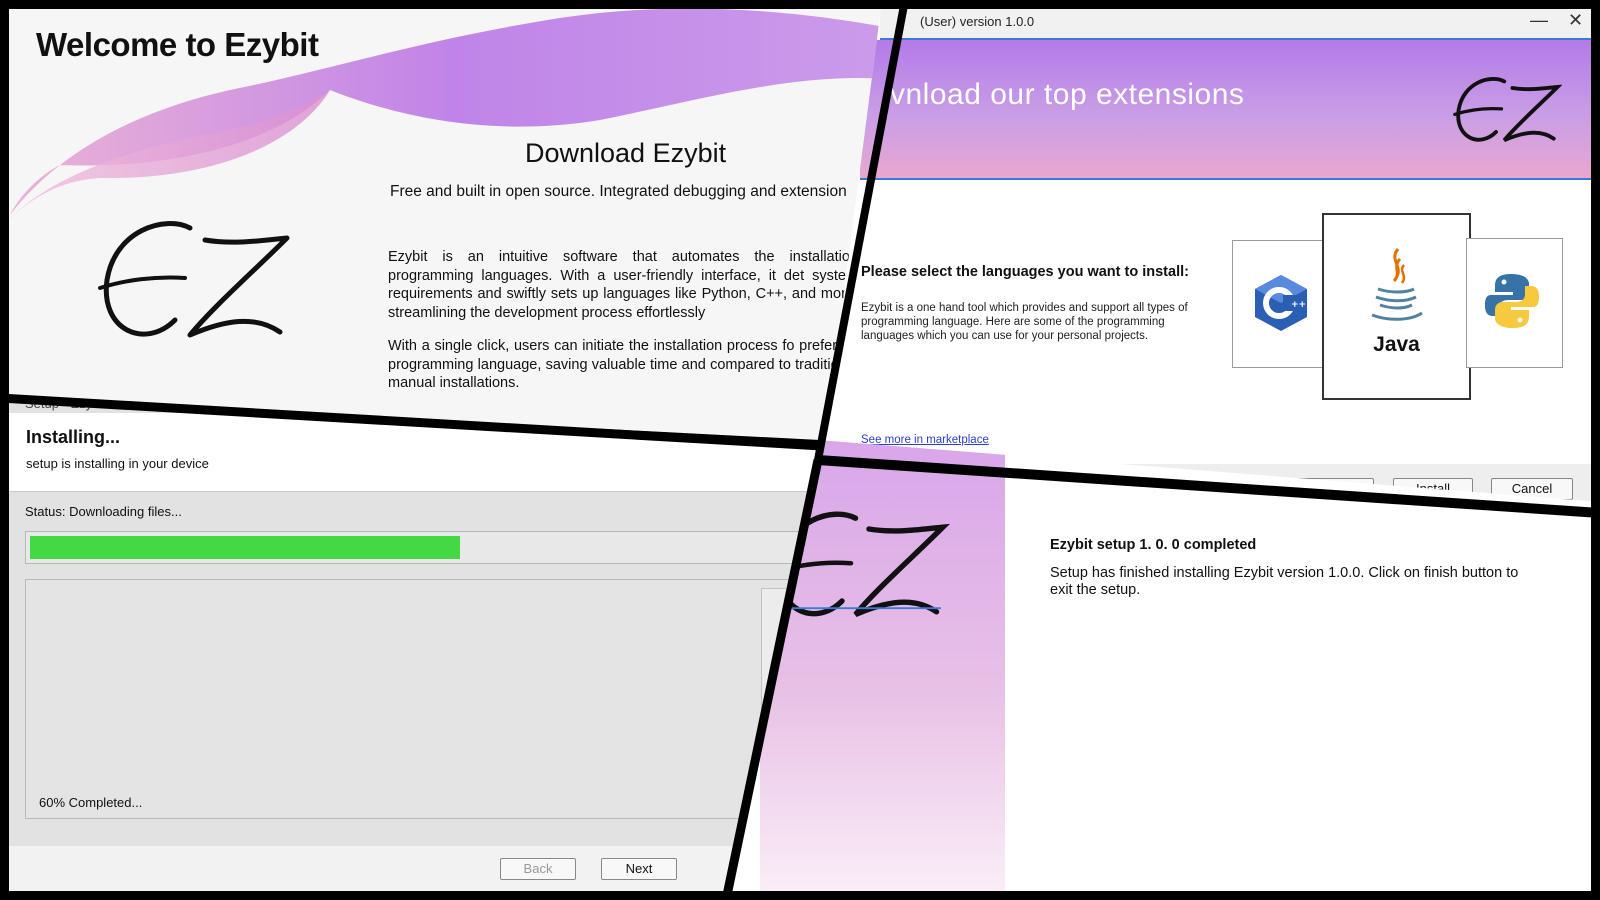 The height and width of the screenshot is (900, 1600). Describe the element at coordinates (117, 463) in the screenshot. I see `installing-subheading: setup is installing in your device` at that location.